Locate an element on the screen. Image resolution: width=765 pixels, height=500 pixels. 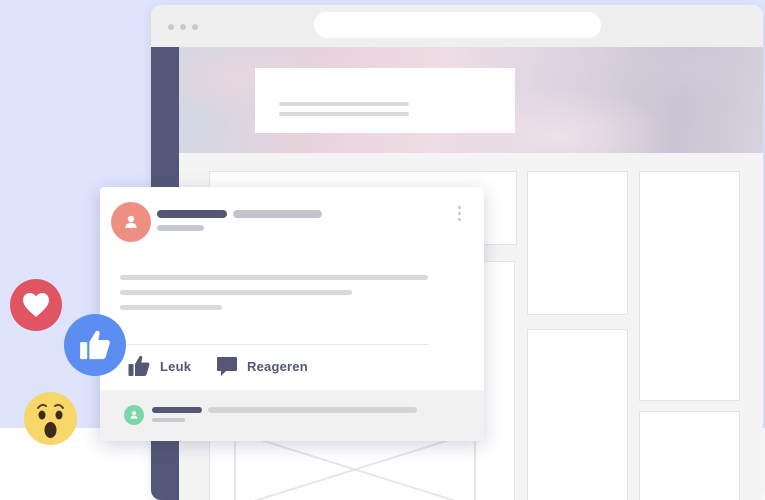
like-label: Leuk is located at coordinates (176, 366).